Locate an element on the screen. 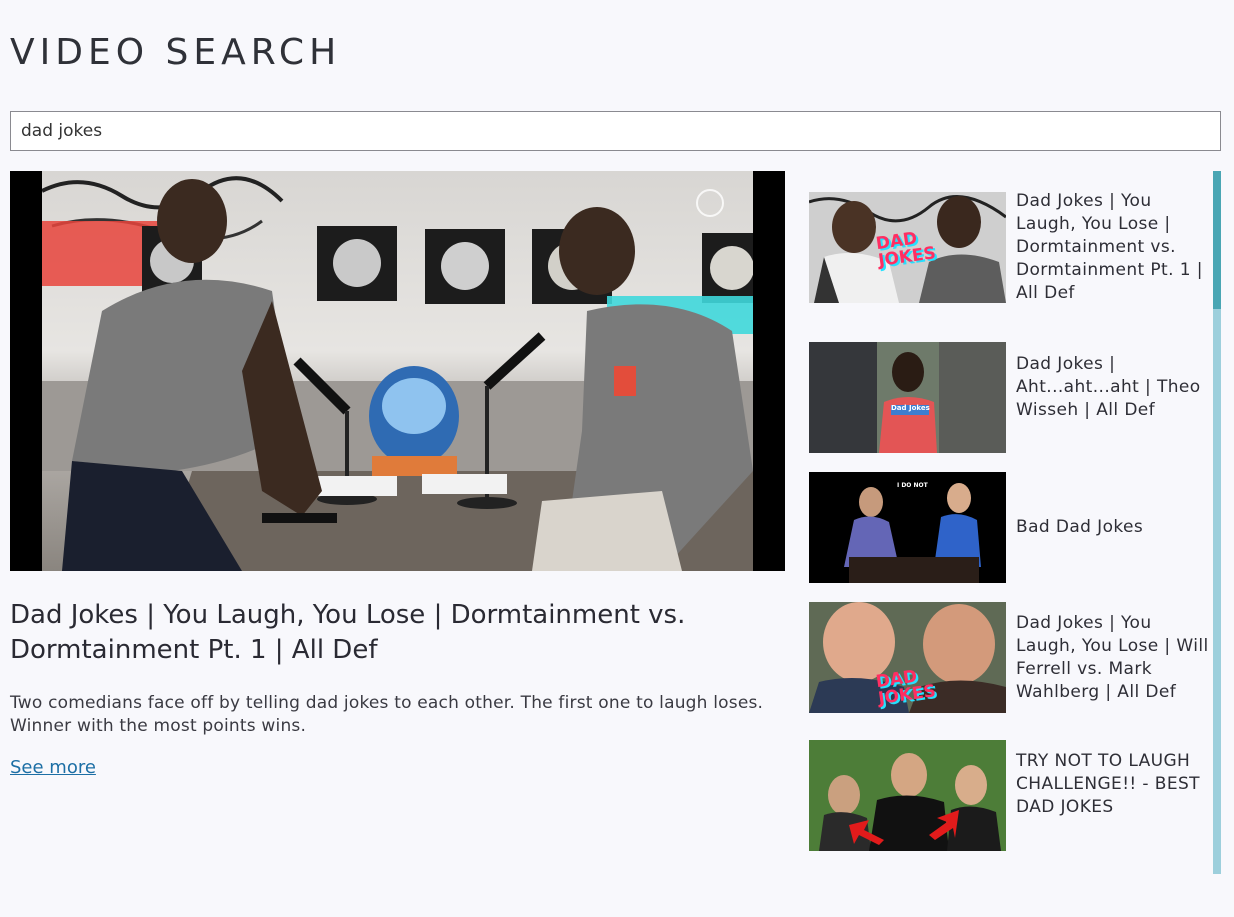 This screenshot has width=1234, height=917. result-thumbnail is located at coordinates (907, 795).